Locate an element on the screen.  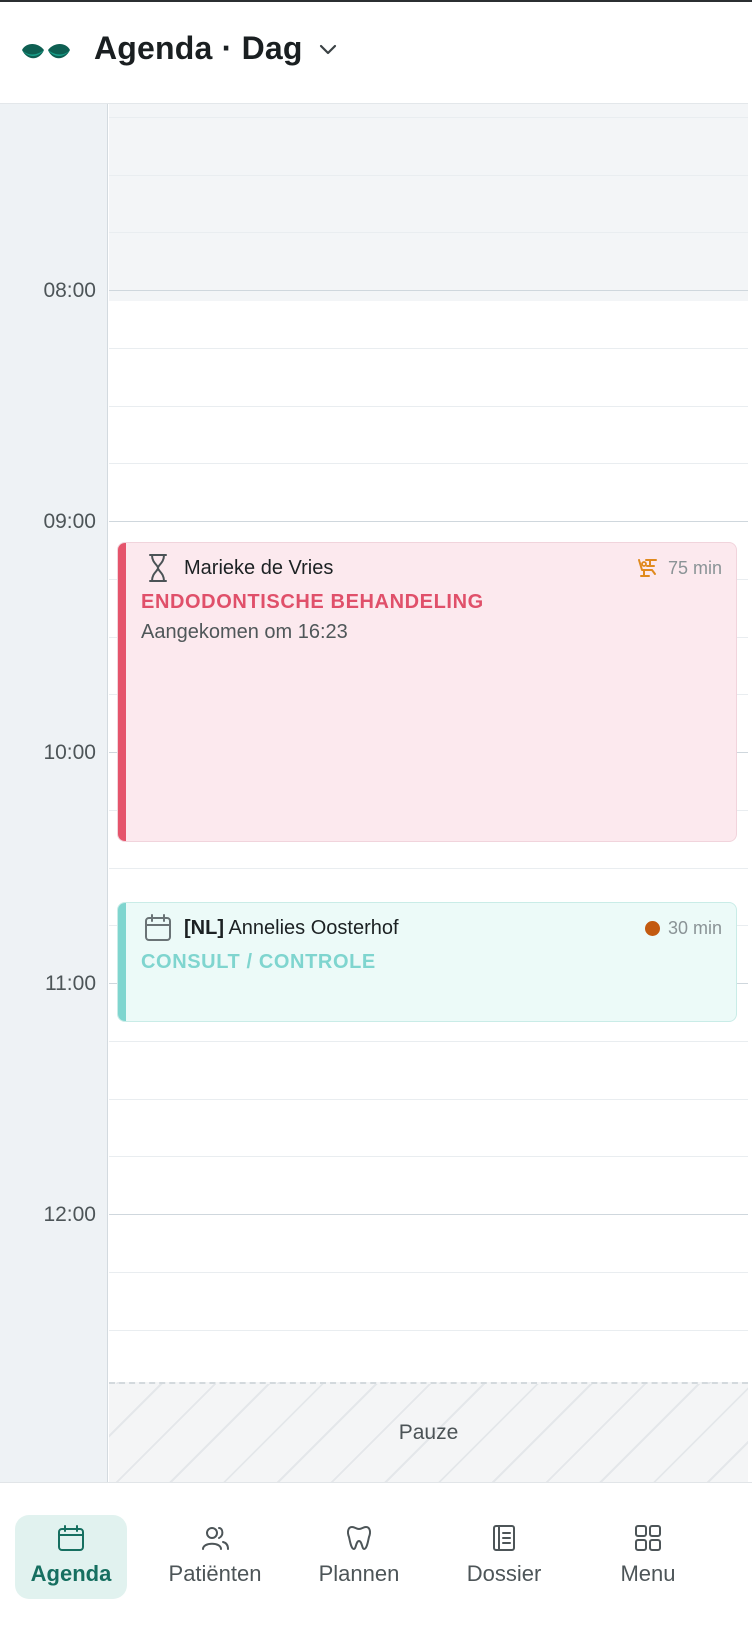
pause-label: Pauze is located at coordinates (428, 1432).